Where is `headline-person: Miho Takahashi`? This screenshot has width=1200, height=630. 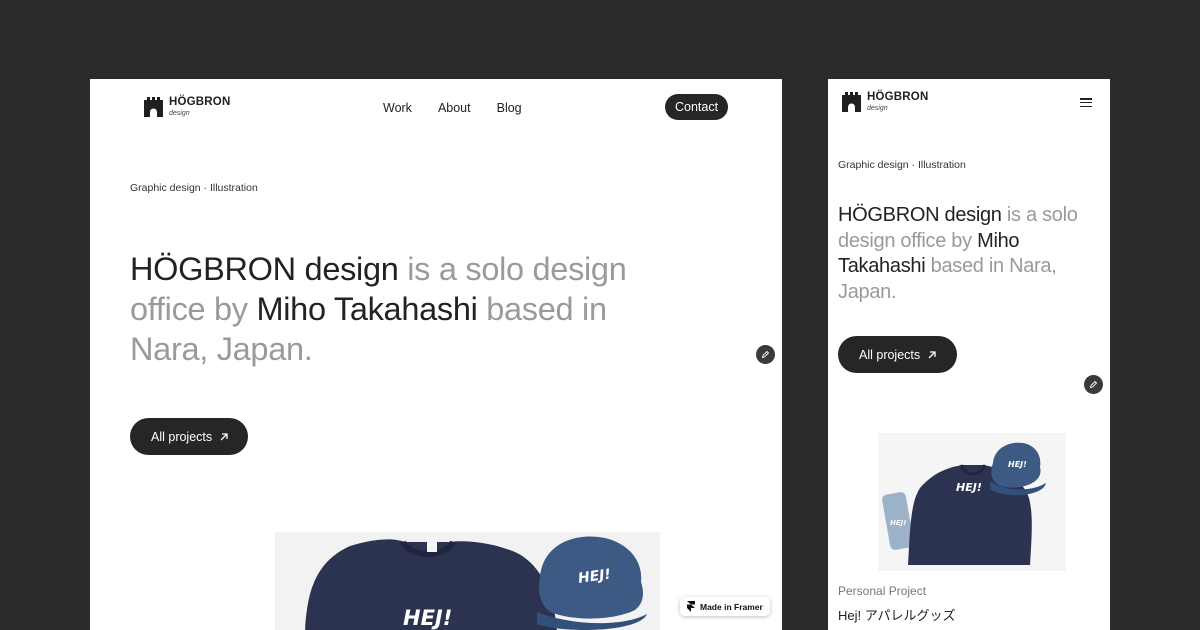
headline-person: Miho Takahashi is located at coordinates (367, 309).